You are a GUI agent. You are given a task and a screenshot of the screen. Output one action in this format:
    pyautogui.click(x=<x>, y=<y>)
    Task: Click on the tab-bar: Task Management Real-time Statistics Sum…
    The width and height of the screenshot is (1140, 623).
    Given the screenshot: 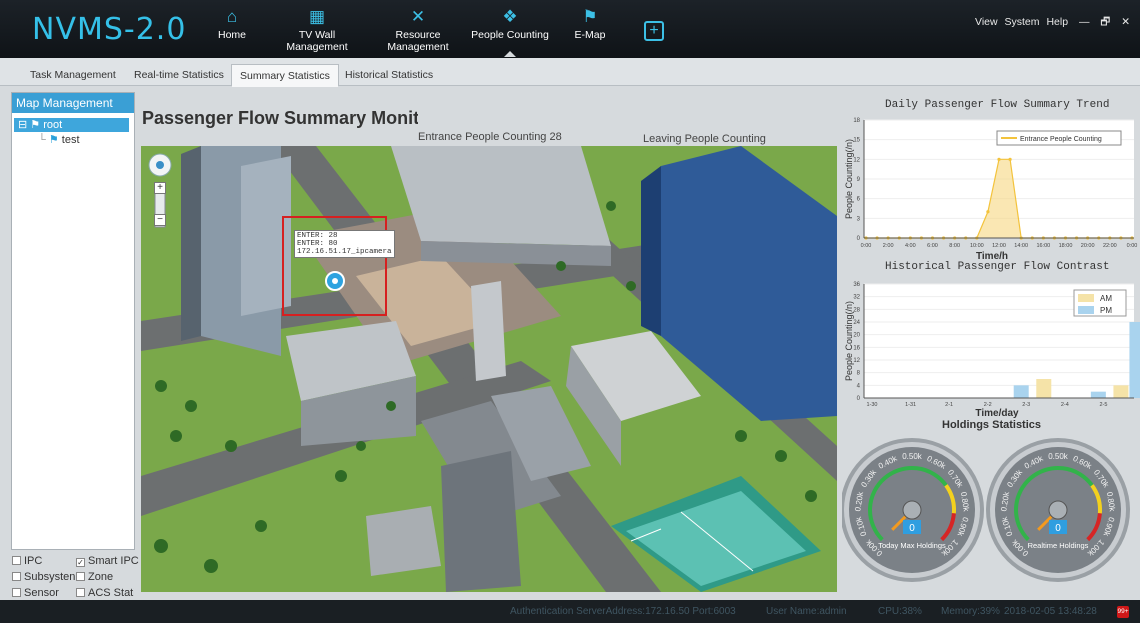 What is the action you would take?
    pyautogui.click(x=570, y=72)
    